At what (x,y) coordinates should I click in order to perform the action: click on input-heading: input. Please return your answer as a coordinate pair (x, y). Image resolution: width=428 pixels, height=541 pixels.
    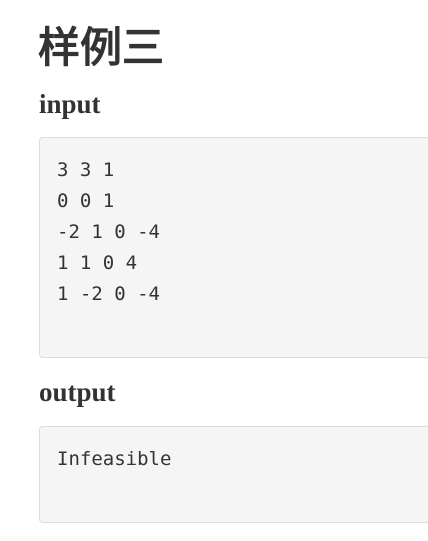
    Looking at the image, I should click on (70, 104).